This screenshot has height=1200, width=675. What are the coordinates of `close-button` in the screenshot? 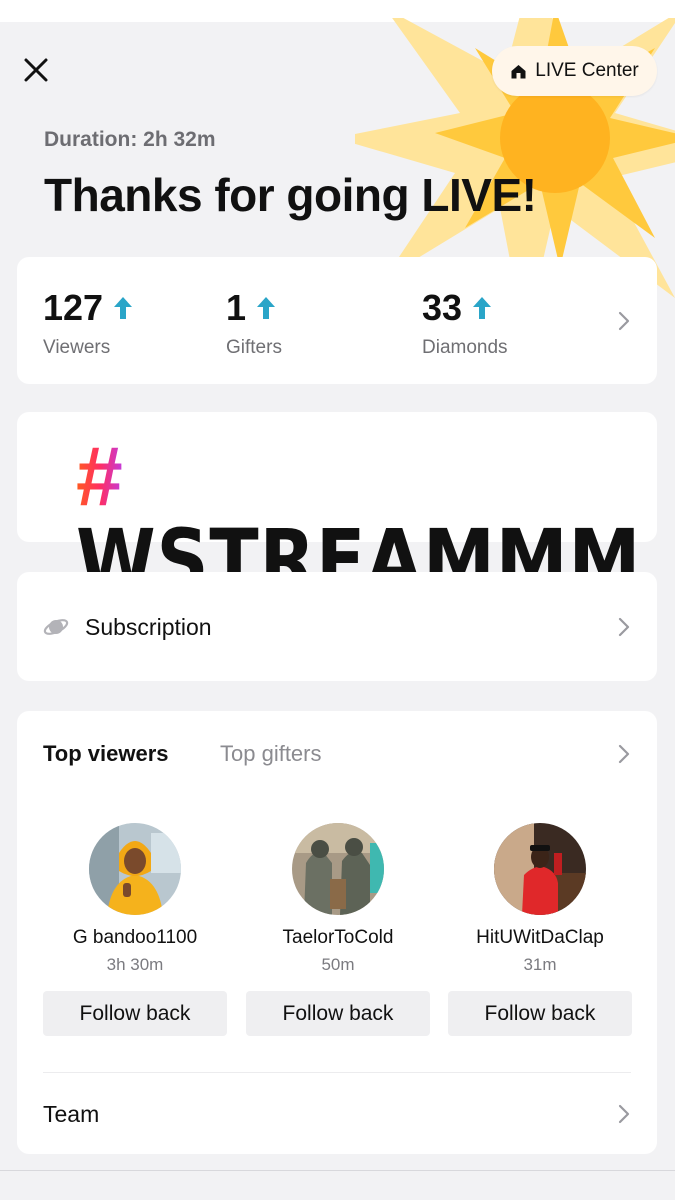 It's located at (36, 70).